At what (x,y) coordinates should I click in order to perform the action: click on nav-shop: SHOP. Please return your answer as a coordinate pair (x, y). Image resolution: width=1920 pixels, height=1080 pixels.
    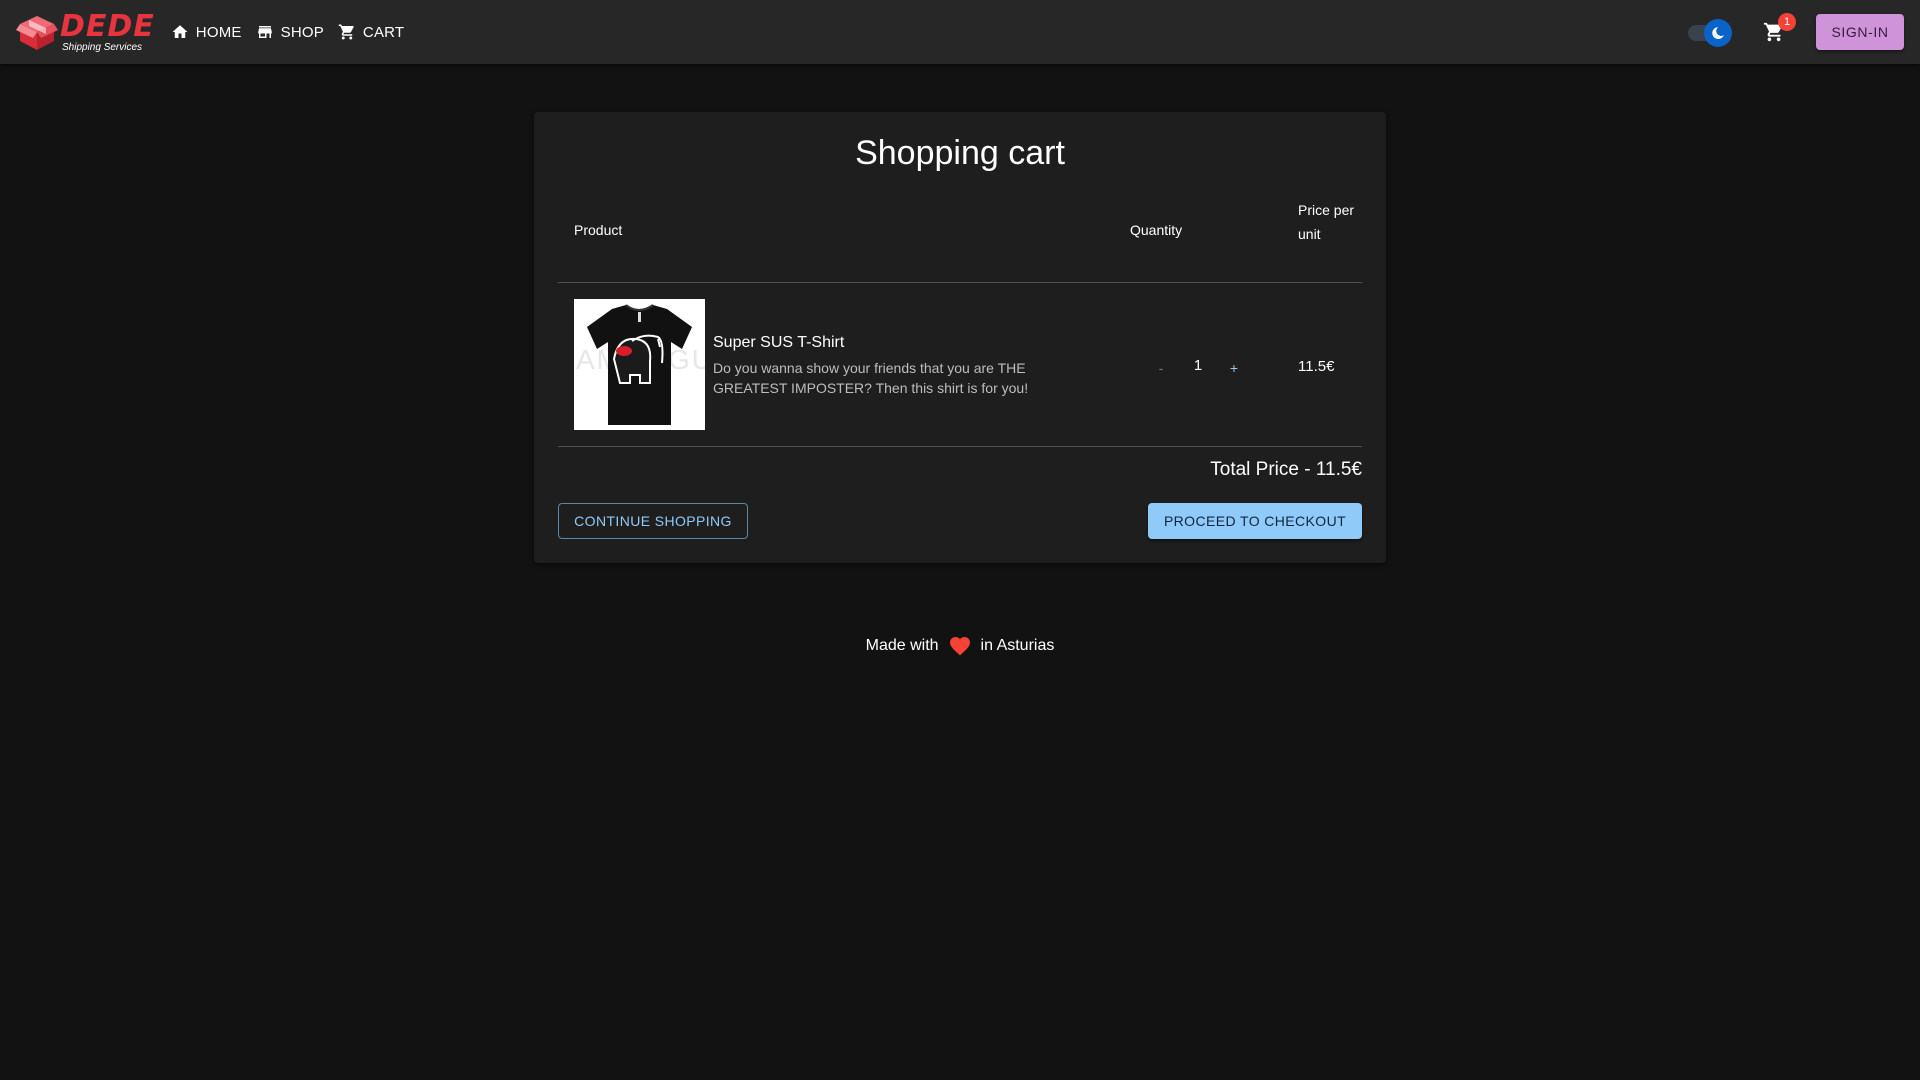
    Looking at the image, I should click on (290, 32).